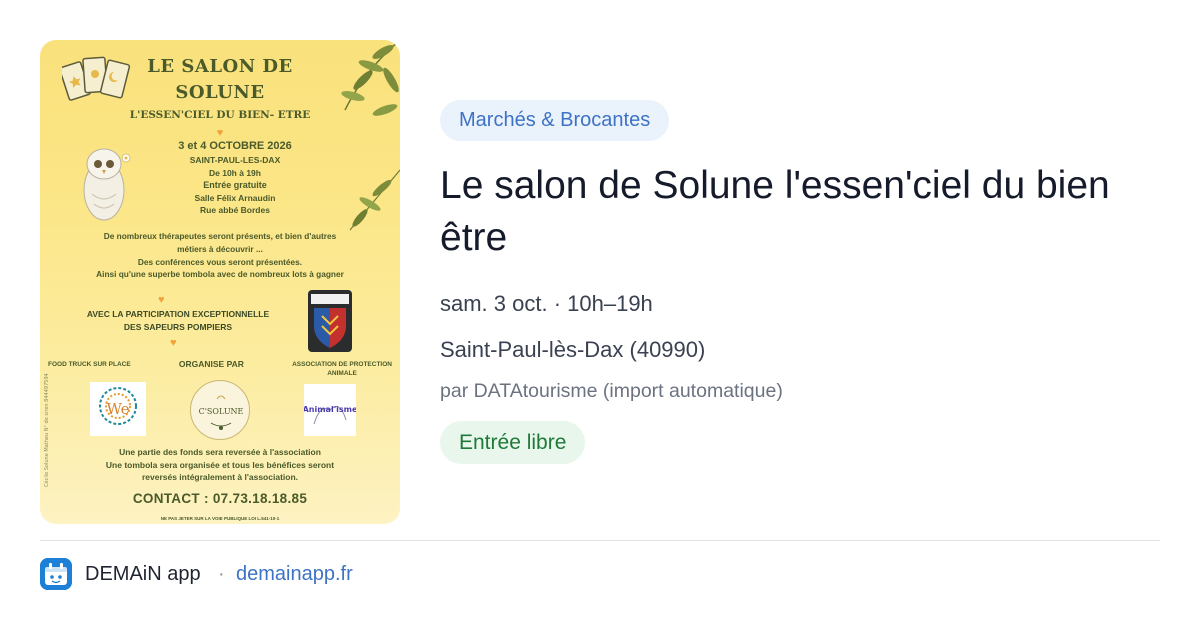 This screenshot has height=630, width=1200. Describe the element at coordinates (235, 197) in the screenshot. I see `poster-venue: Salle Félix Arnaudin` at that location.